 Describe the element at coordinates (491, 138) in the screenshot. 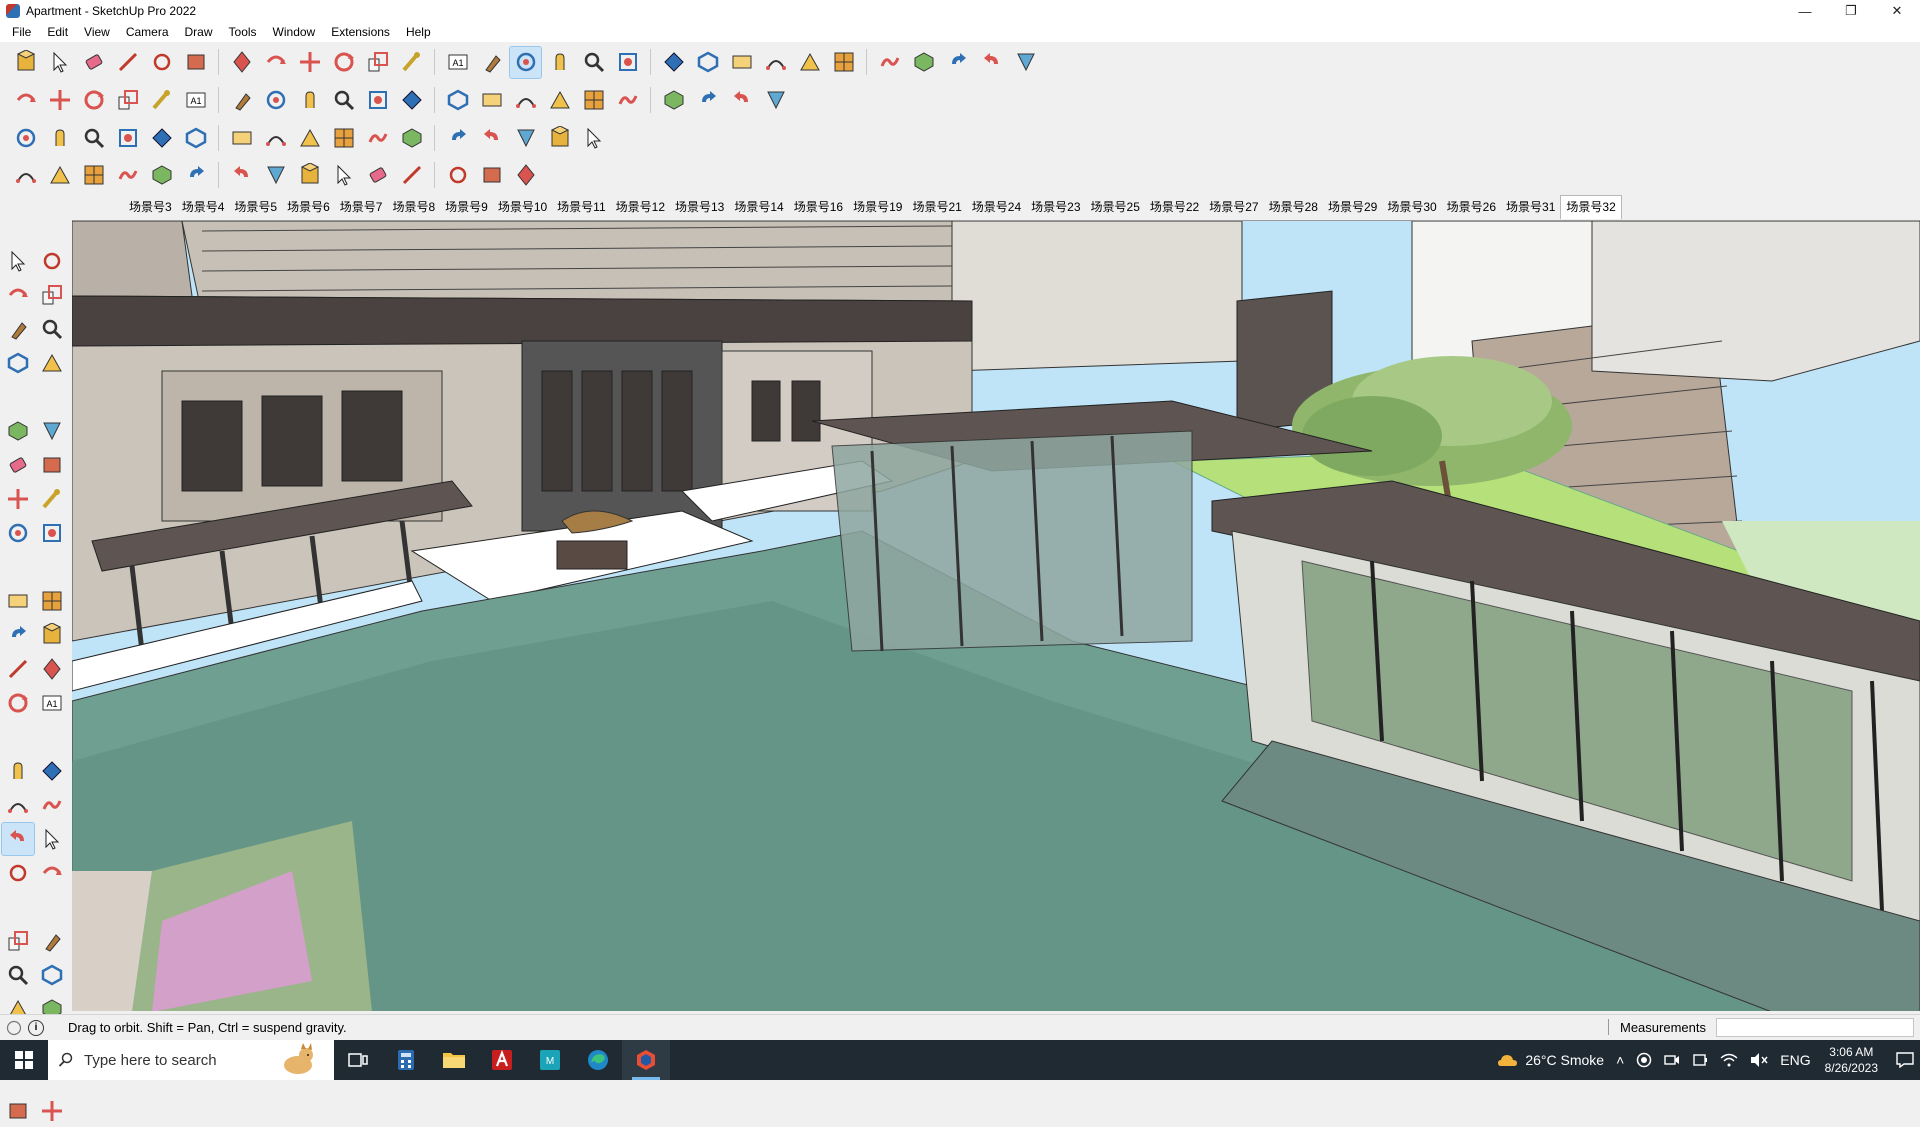

I see `chamfer-icon` at that location.